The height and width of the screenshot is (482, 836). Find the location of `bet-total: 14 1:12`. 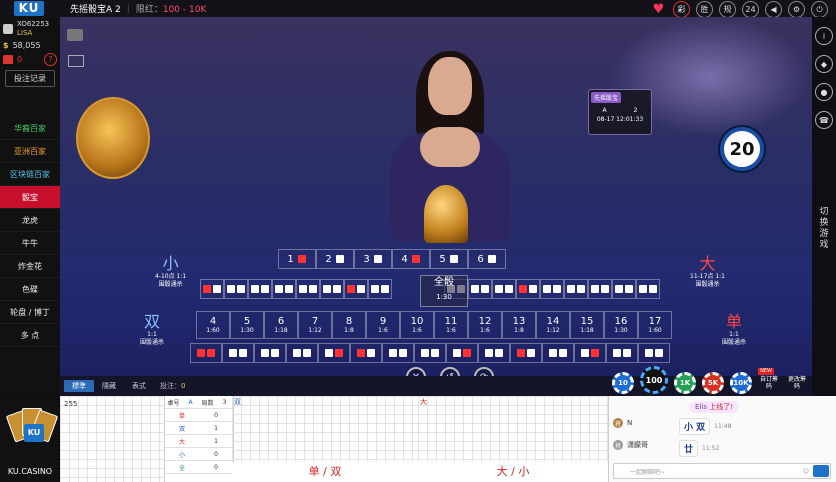

bet-total: 14 1:12 is located at coordinates (553, 325).